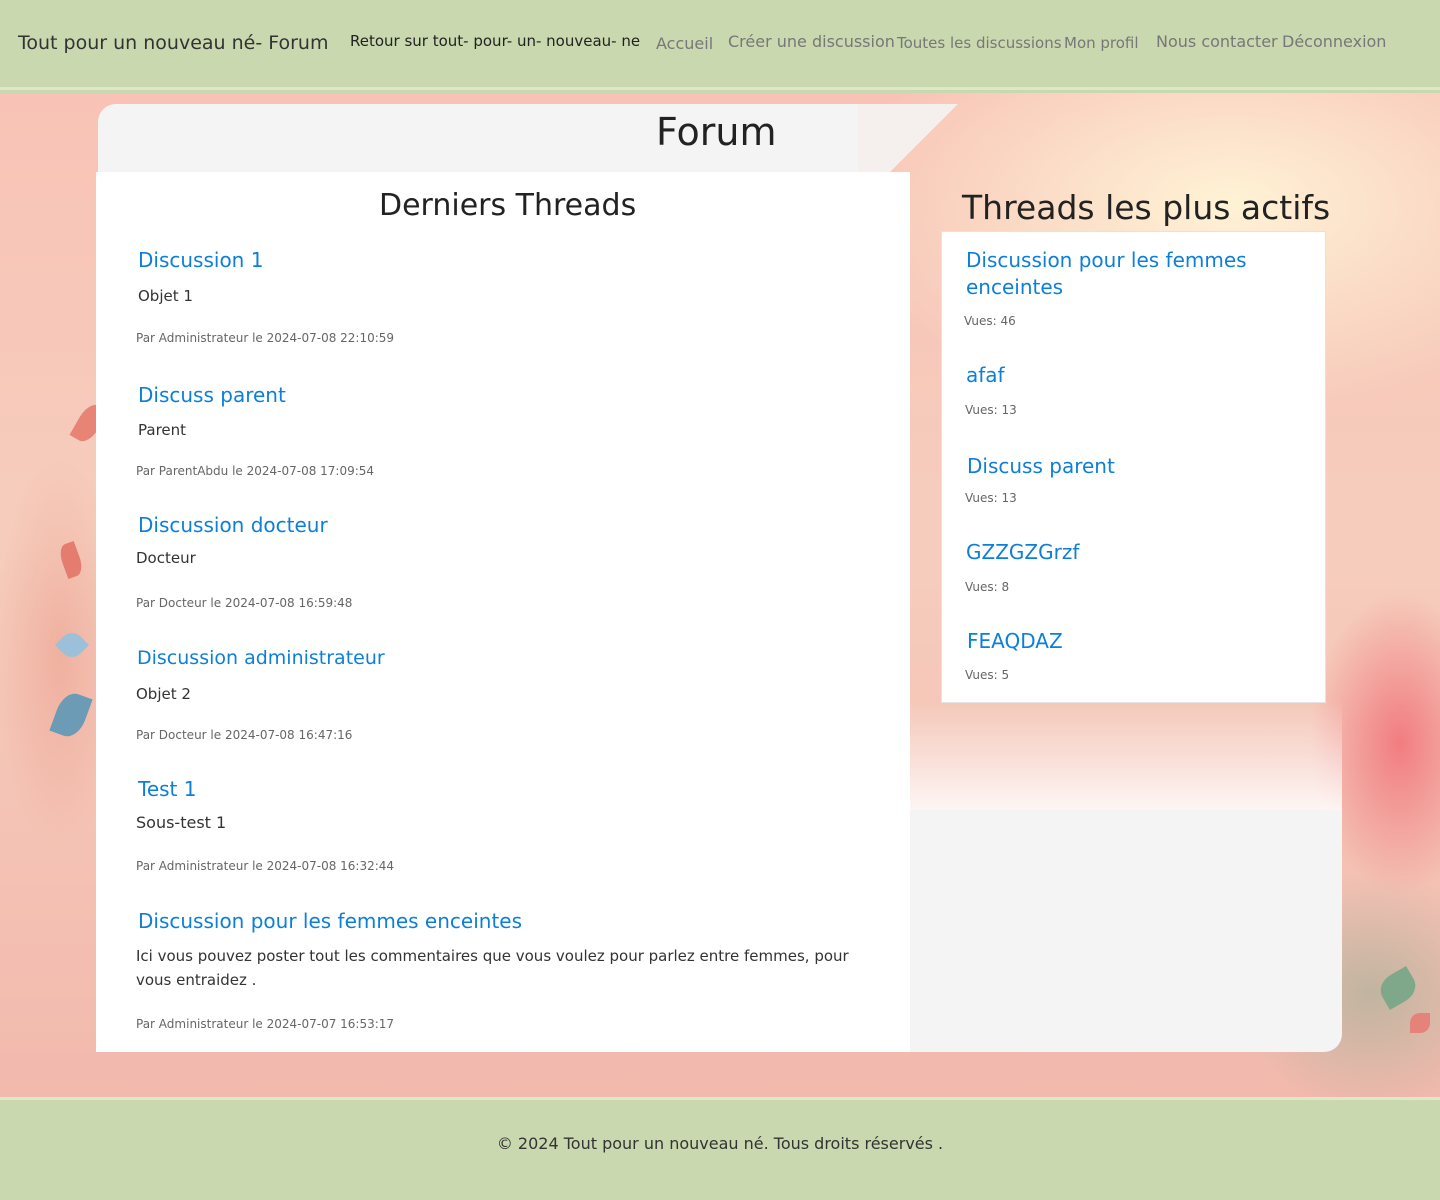 The width and height of the screenshot is (1440, 1200). I want to click on latest-thread-meta: Par Docteur le 2024-07-08 16:47:16, so click(244, 735).